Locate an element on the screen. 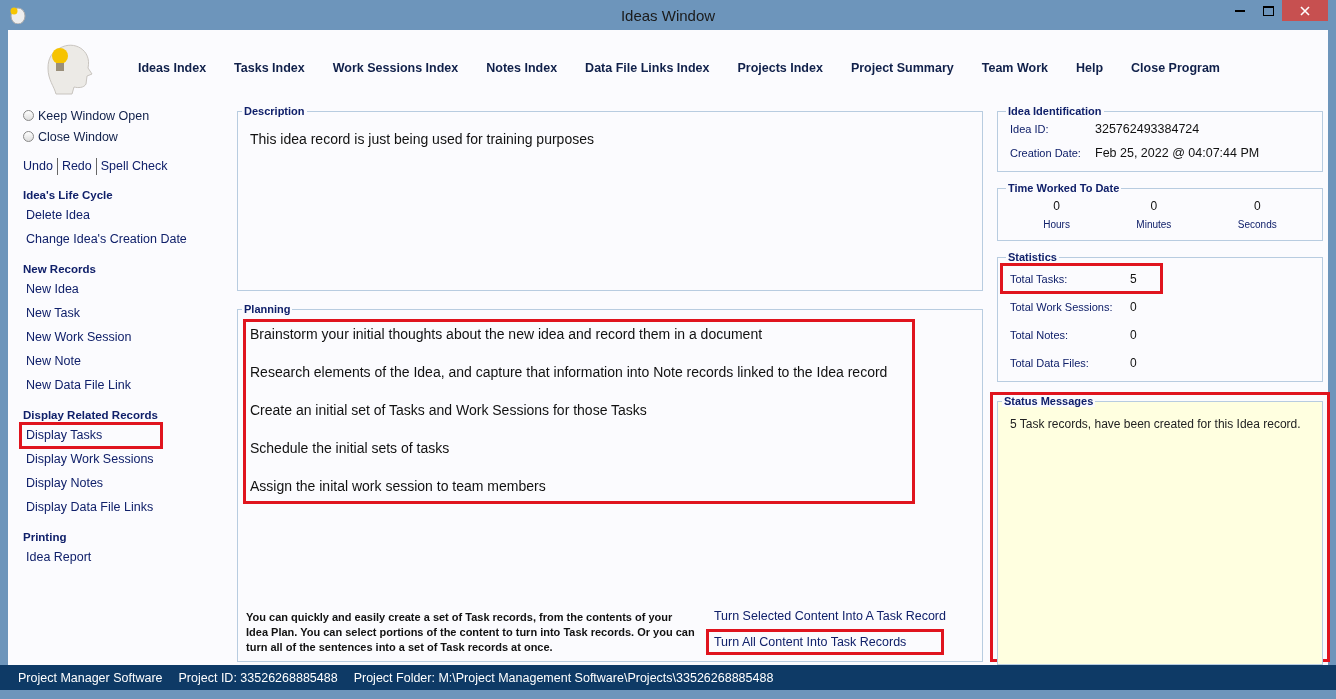 Image resolution: width=1336 pixels, height=699 pixels. radio-option: Close Window is located at coordinates (126, 136).